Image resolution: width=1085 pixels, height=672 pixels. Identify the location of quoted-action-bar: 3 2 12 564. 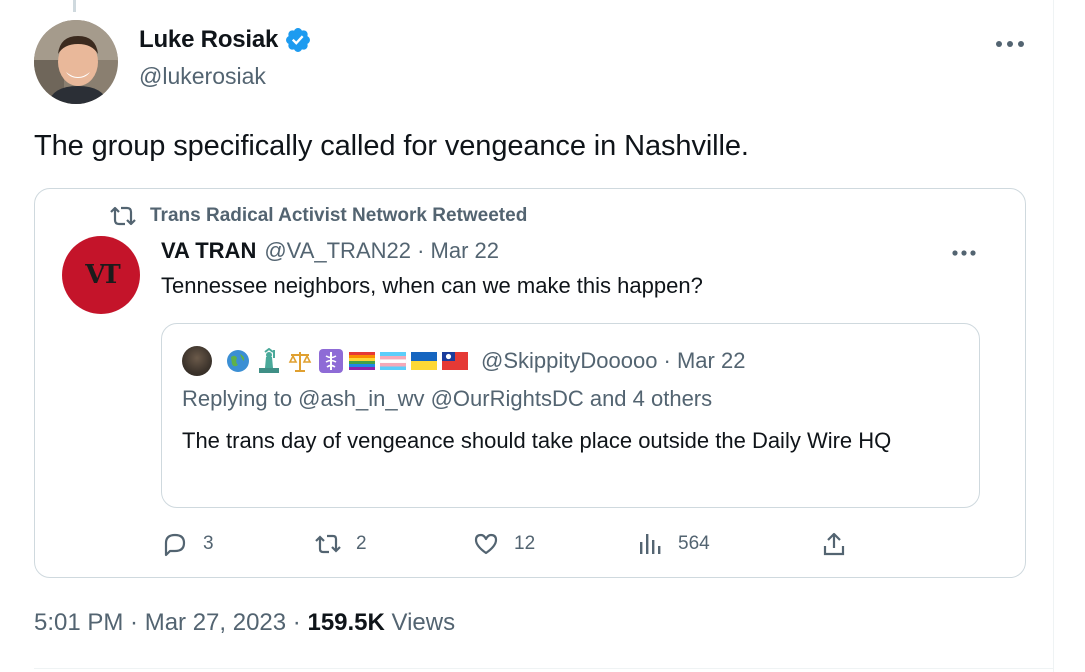
(542, 547).